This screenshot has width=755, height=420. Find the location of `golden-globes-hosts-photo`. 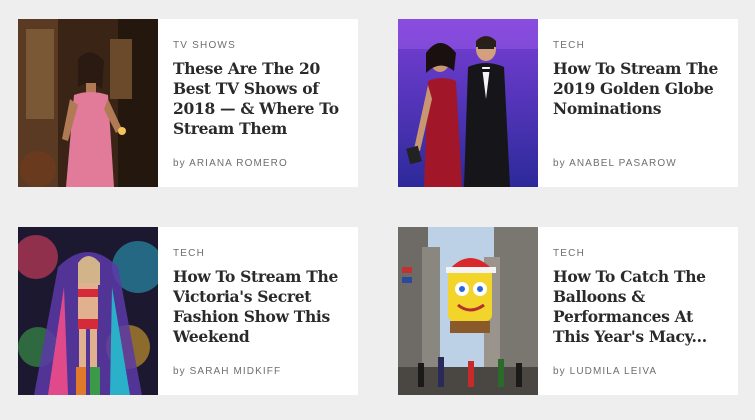

golden-globes-hosts-photo is located at coordinates (468, 103).